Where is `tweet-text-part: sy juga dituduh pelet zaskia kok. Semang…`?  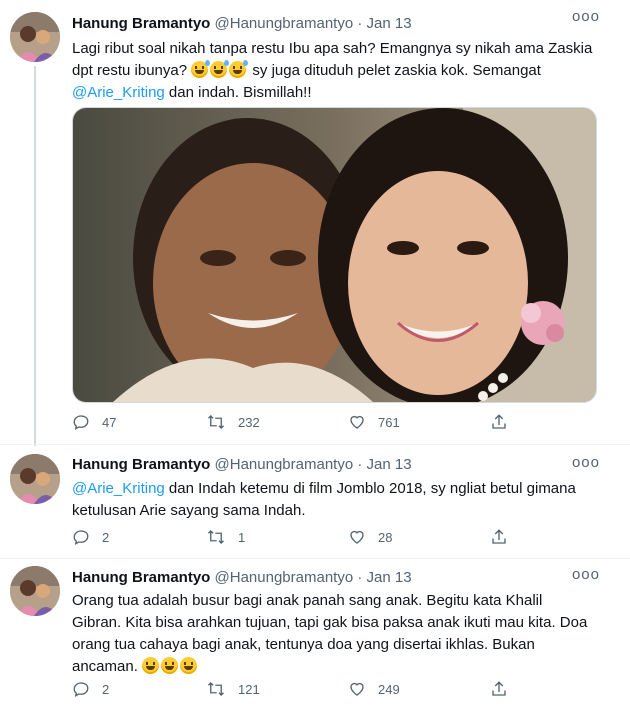
tweet-text-part: sy juga dituduh pelet zaskia kok. Semang… is located at coordinates (396, 70).